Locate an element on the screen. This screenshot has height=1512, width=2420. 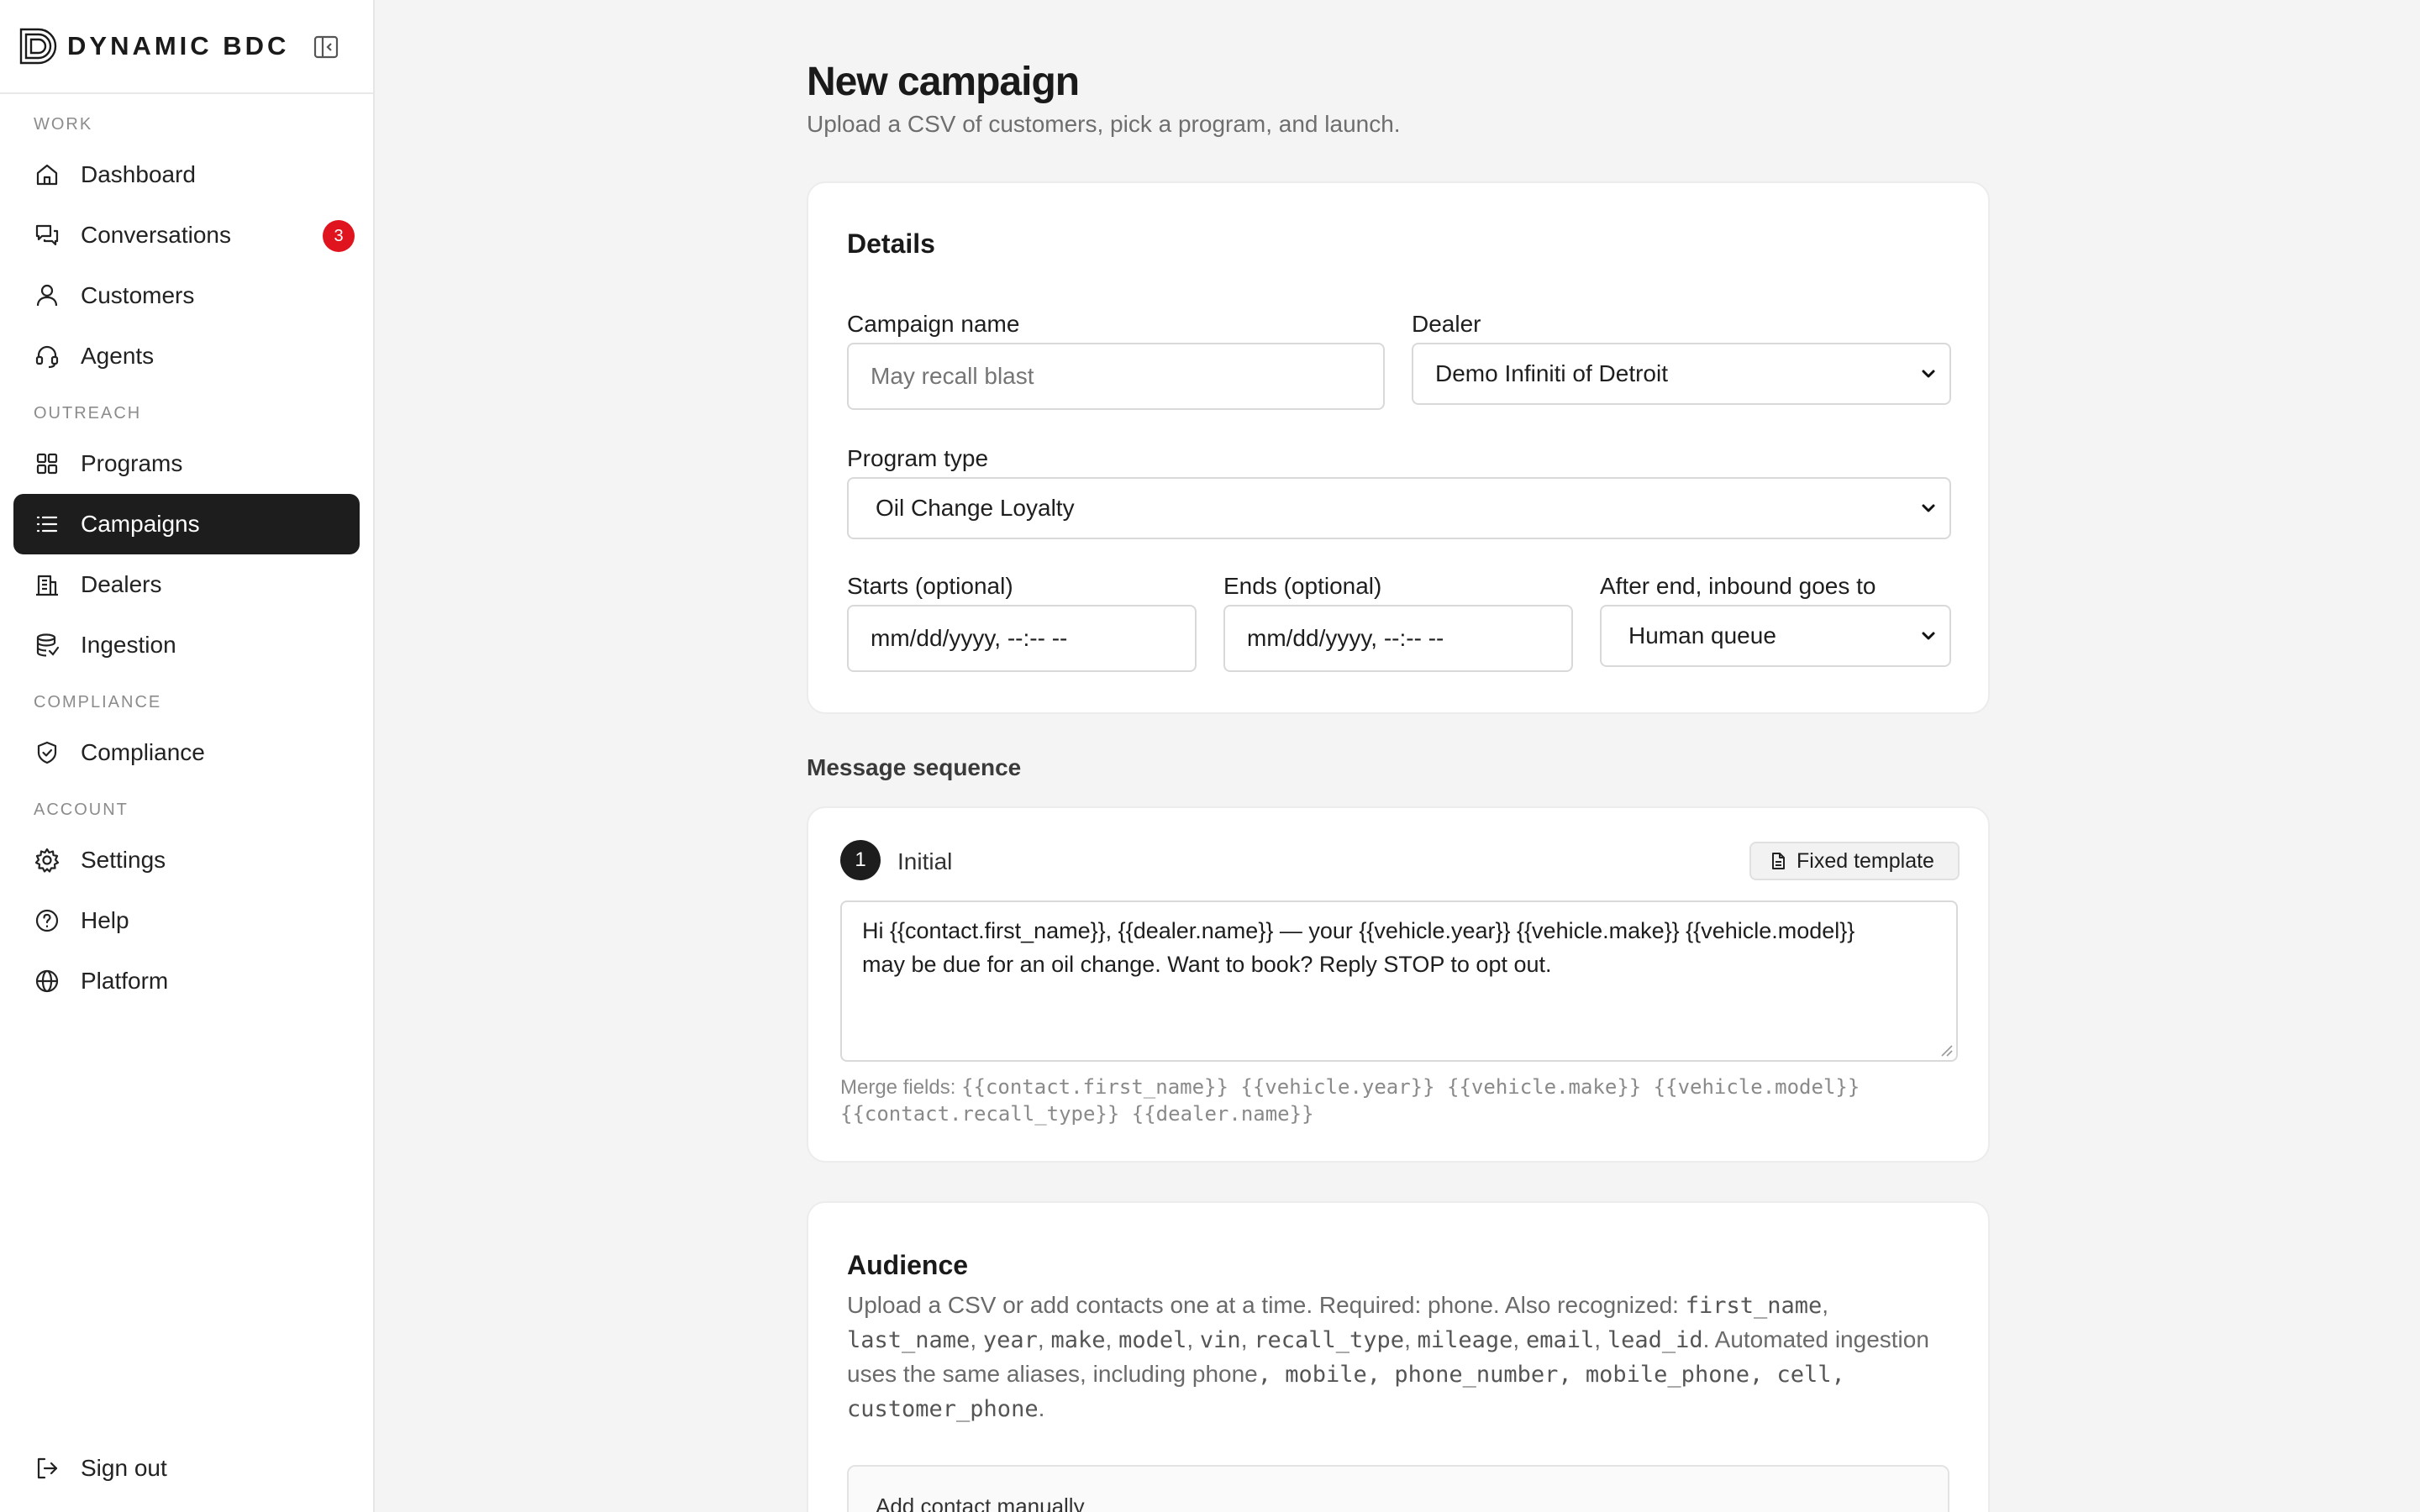
page-title: New campaign is located at coordinates (943, 82).